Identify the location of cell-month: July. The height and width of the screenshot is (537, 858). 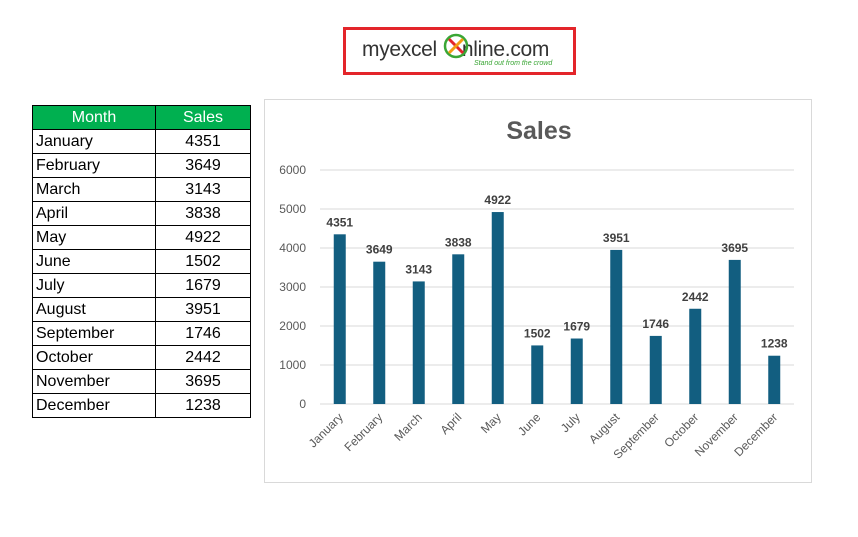
(94, 285).